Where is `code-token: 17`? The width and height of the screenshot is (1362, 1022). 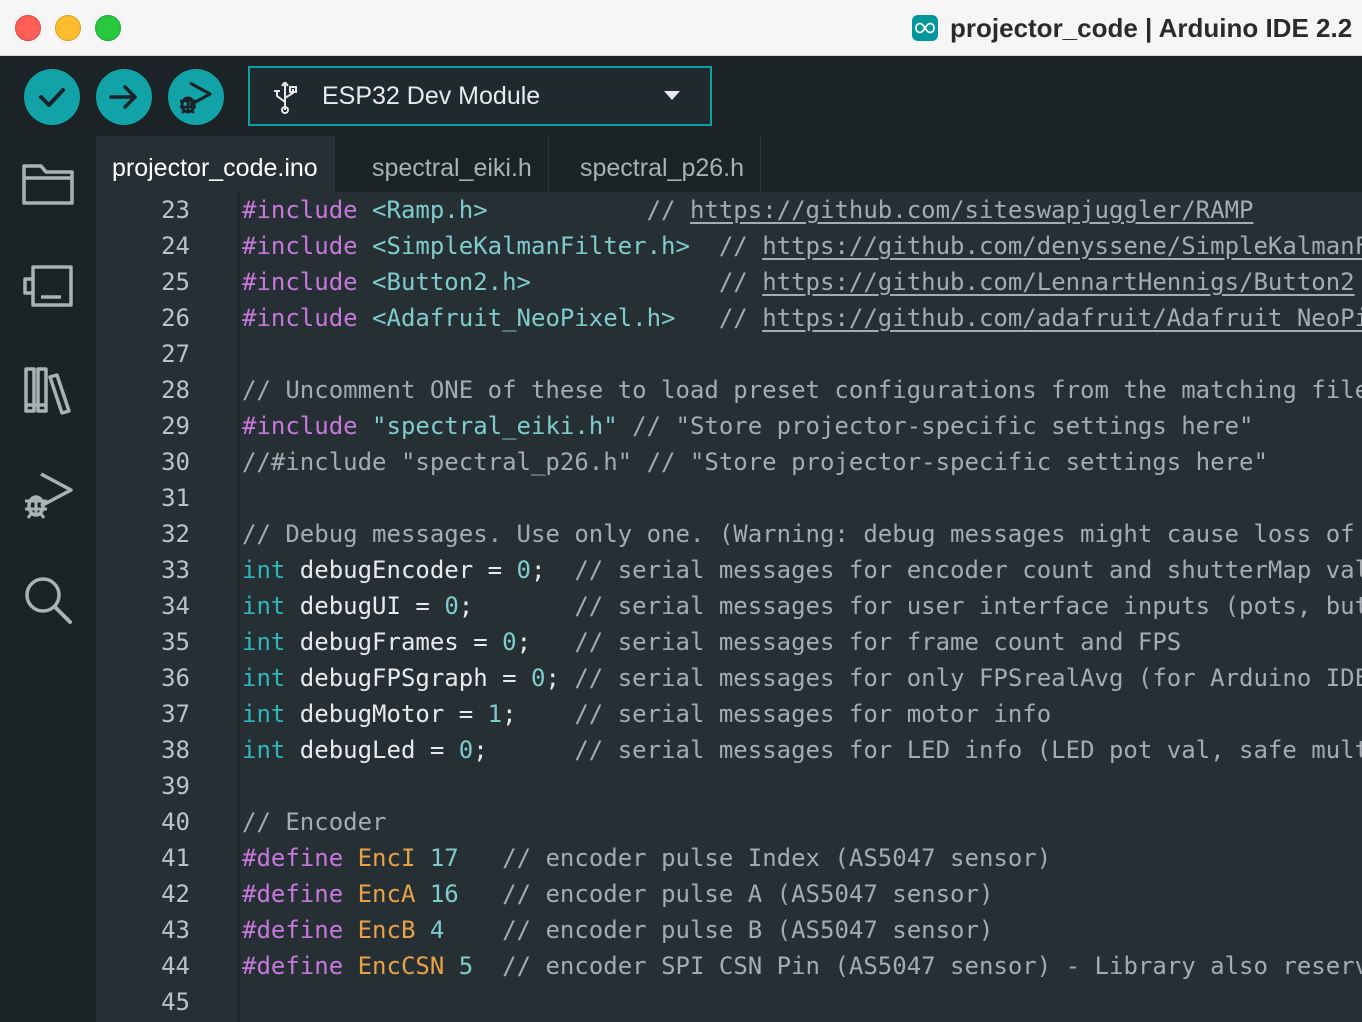 code-token: 17 is located at coordinates (444, 858).